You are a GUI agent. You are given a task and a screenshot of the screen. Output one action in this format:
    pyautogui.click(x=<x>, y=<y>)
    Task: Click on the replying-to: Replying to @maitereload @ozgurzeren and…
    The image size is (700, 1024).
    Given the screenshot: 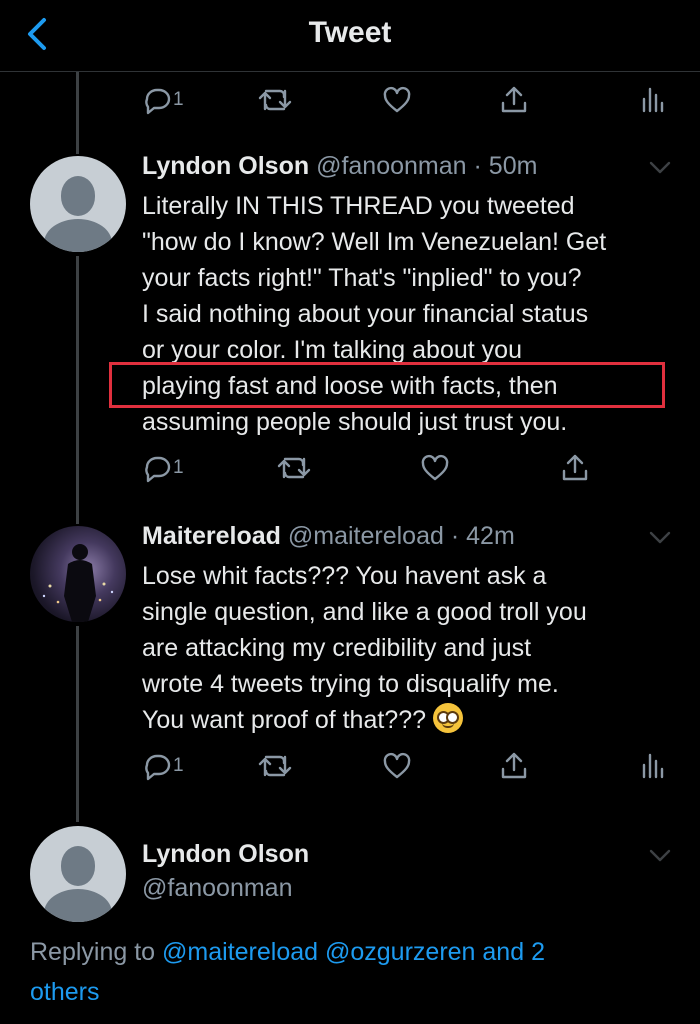 What is the action you would take?
    pyautogui.click(x=350, y=972)
    